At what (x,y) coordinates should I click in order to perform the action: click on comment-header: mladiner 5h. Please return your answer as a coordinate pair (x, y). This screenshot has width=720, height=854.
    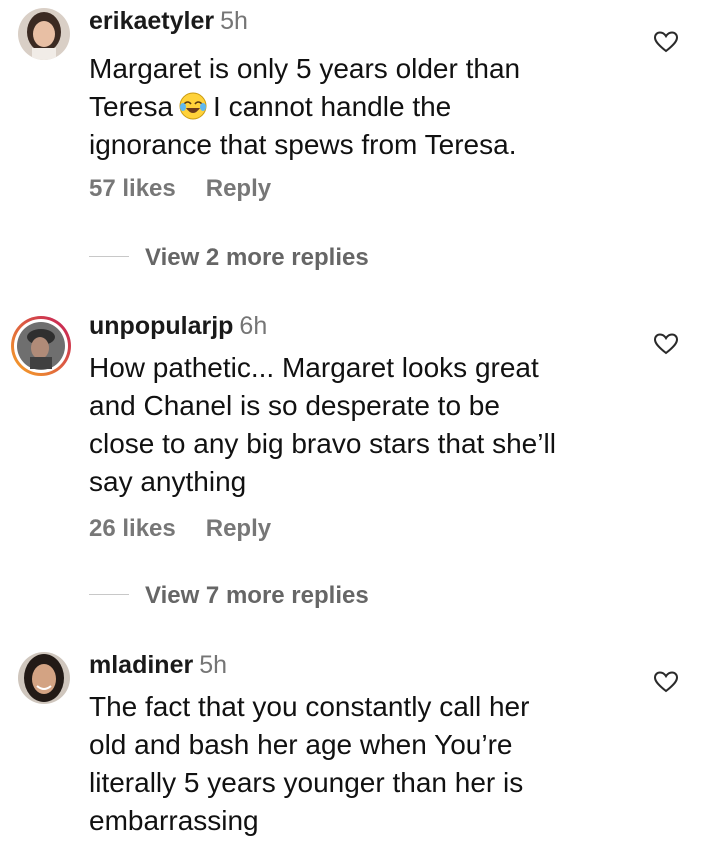
    Looking at the image, I should click on (158, 665).